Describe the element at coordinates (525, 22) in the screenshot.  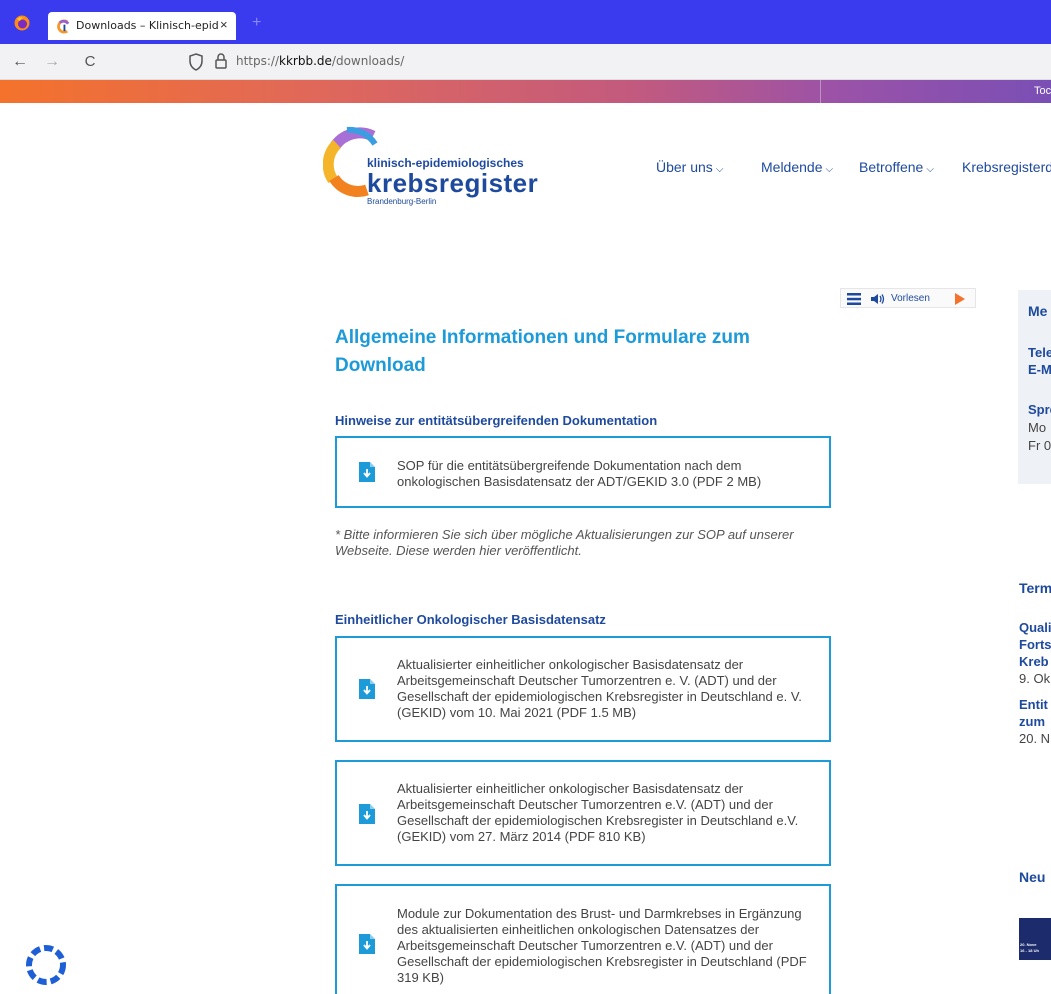
I see `browser-tab-bar: Downloads – Klinisch-epidemic × +` at that location.